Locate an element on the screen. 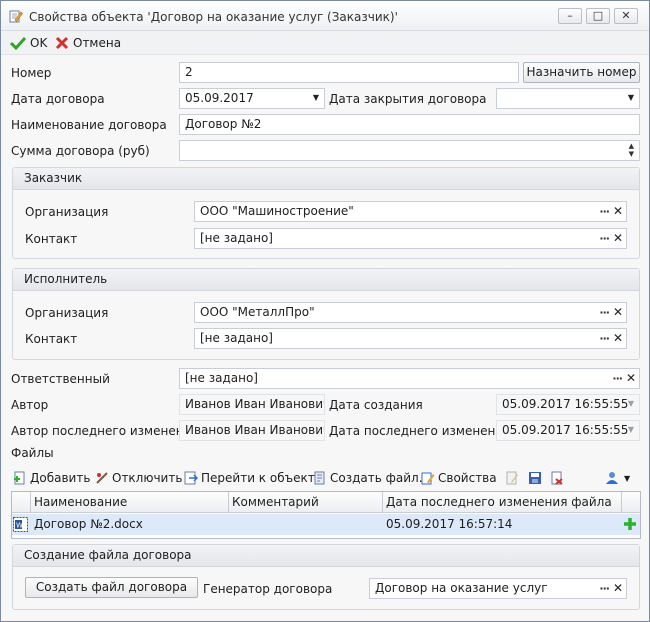  executor-group-header: Исполнитель is located at coordinates (326, 280).